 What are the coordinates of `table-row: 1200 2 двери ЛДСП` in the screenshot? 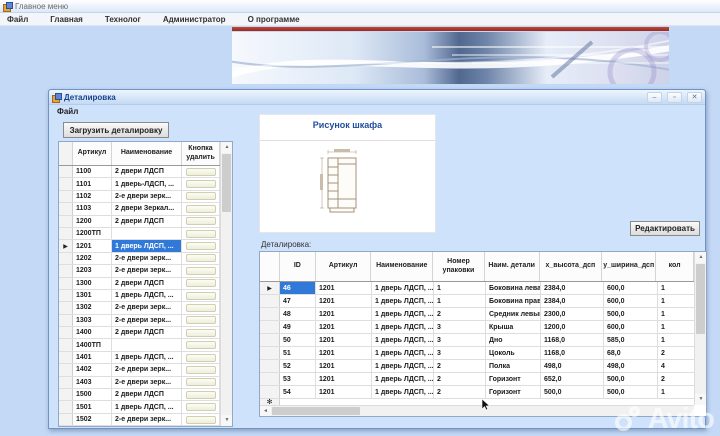 It's located at (139, 221).